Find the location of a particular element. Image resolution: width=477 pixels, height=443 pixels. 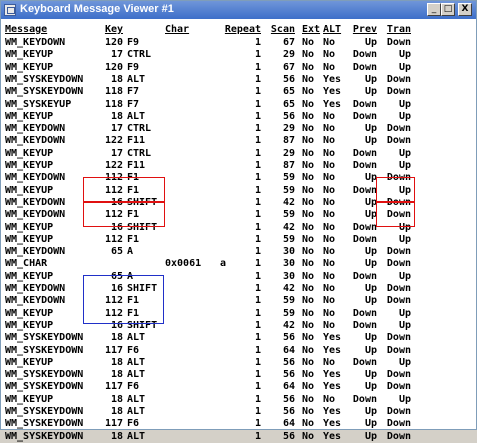

minimize-button: _ is located at coordinates (434, 9).